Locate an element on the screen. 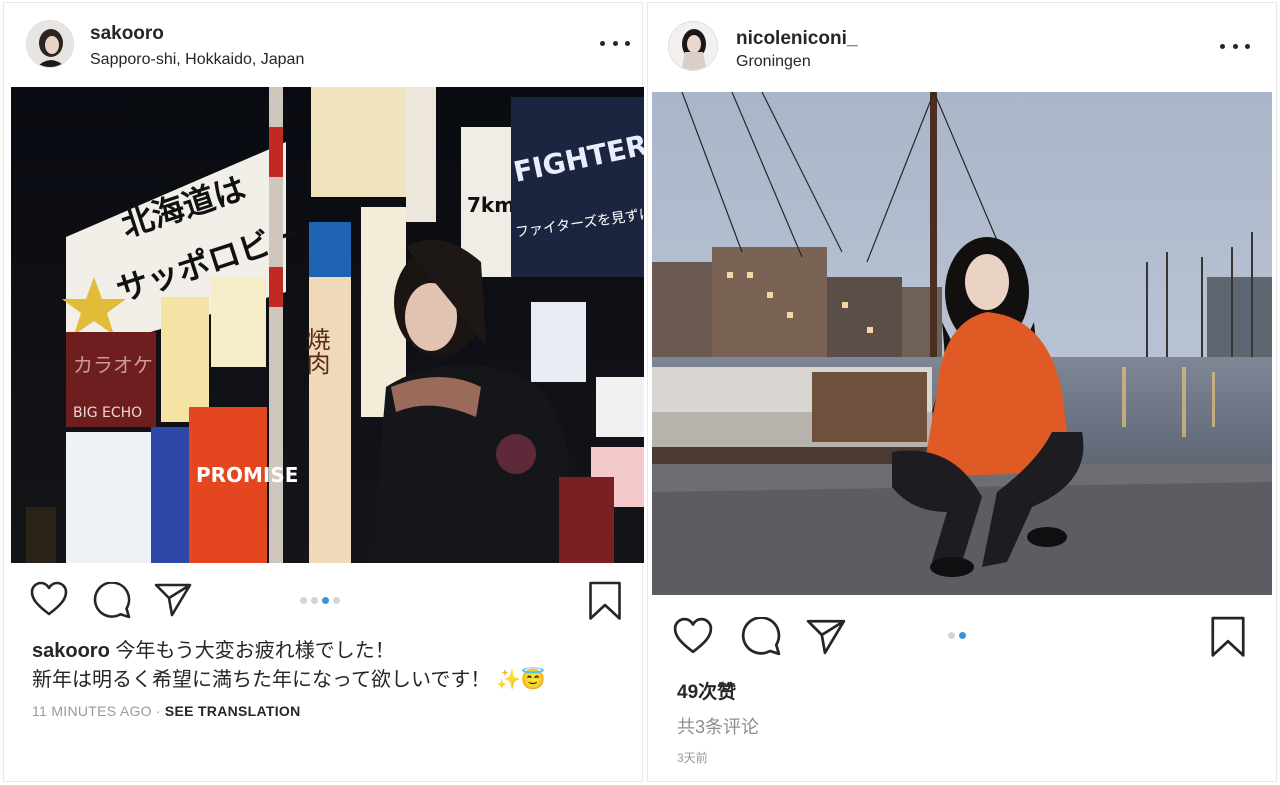 Image resolution: width=1280 pixels, height=785 pixels. post-username: nicoleniconi_ is located at coordinates (796, 39).